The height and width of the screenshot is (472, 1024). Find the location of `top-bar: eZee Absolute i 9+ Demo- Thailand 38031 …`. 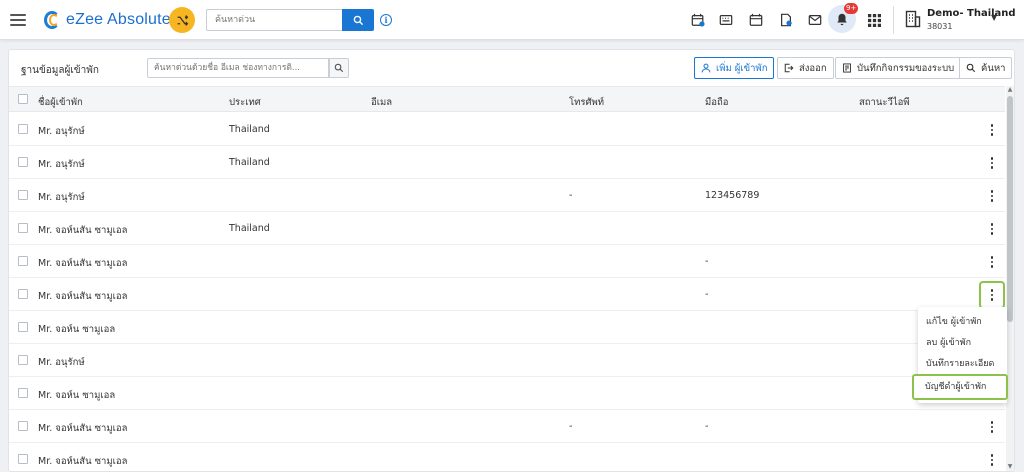

top-bar: eZee Absolute i 9+ Demo- Thailand 38031 … is located at coordinates (512, 20).